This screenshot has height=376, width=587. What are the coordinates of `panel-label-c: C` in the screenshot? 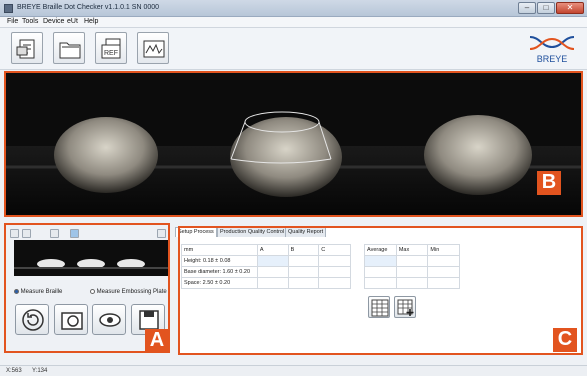 It's located at (565, 340).